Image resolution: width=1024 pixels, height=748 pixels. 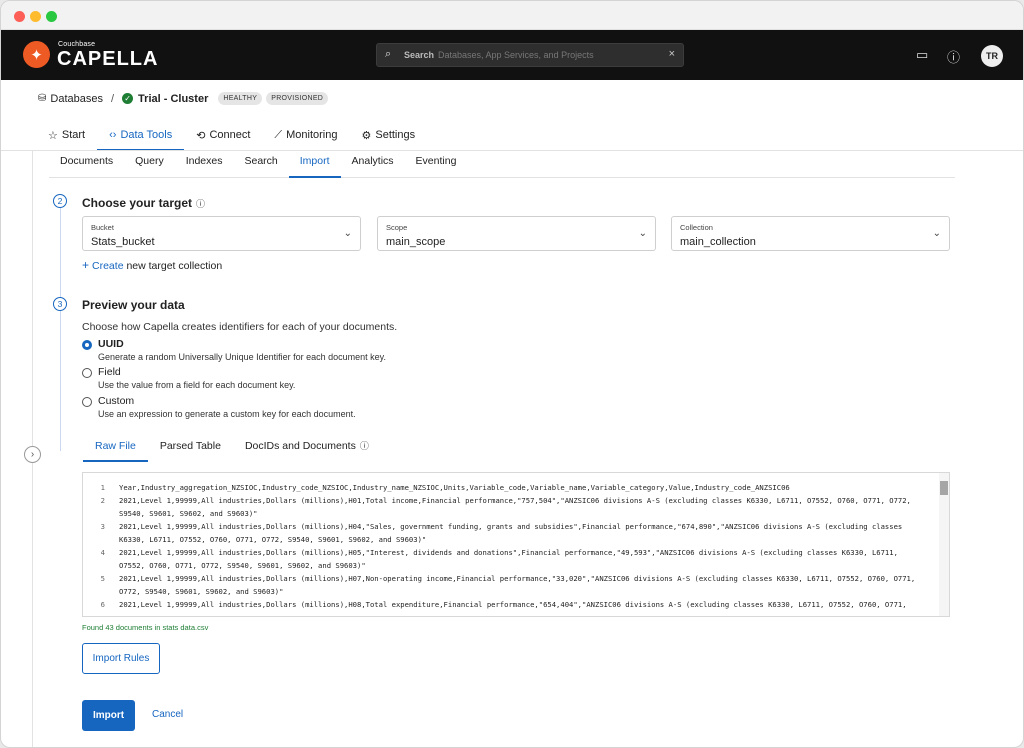 What do you see at coordinates (810, 233) in the screenshot?
I see `collection-select: Collection main_collection ⌄` at bounding box center [810, 233].